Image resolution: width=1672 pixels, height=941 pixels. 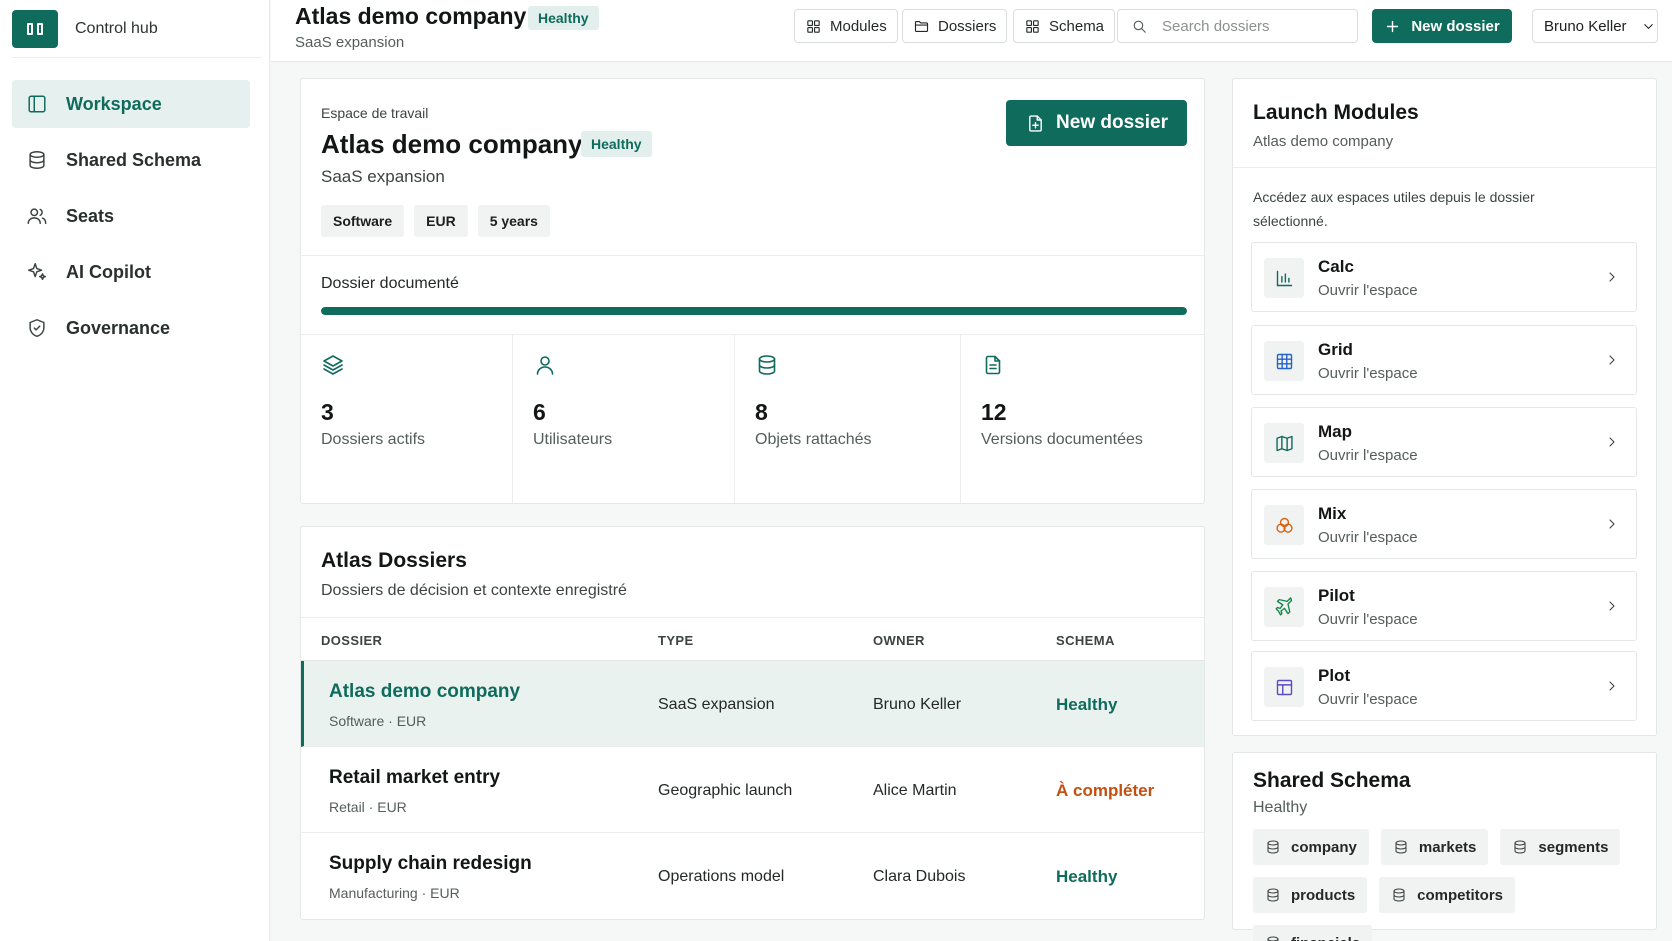 I want to click on column-header-owner: OWNER, so click(x=899, y=640).